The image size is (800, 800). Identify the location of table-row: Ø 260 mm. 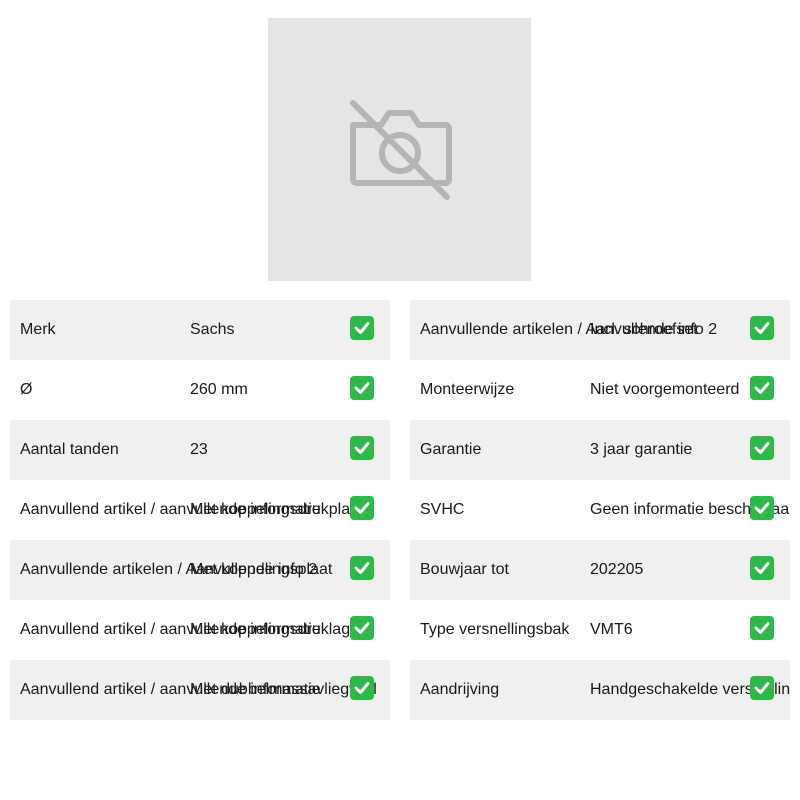
(200, 390).